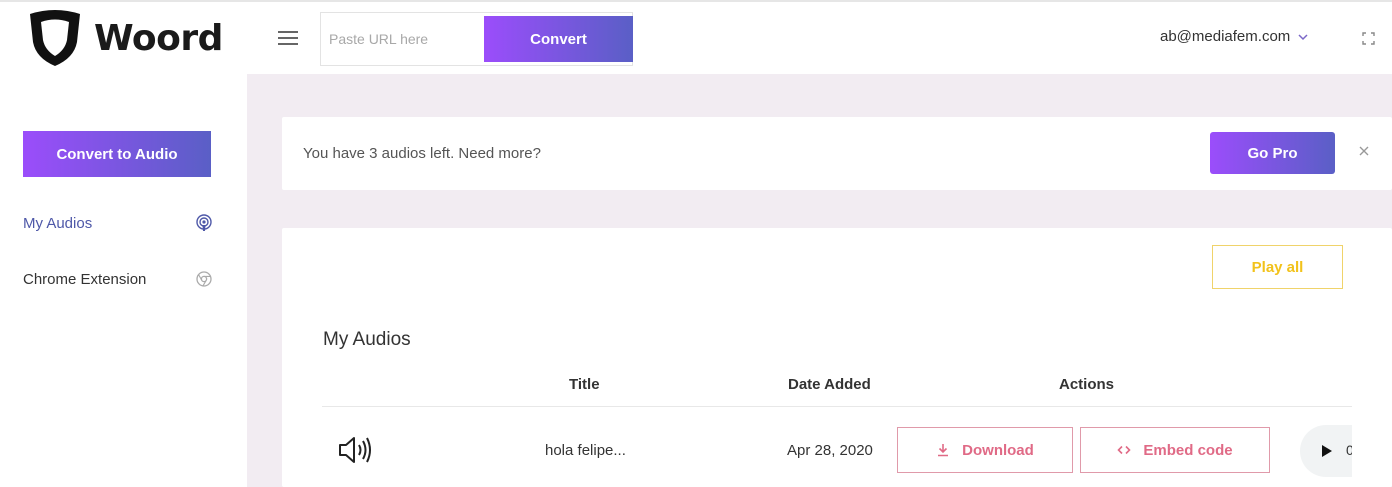 Image resolution: width=1392 pixels, height=487 pixels. What do you see at coordinates (1349, 450) in the screenshot?
I see `player-time: 0` at bounding box center [1349, 450].